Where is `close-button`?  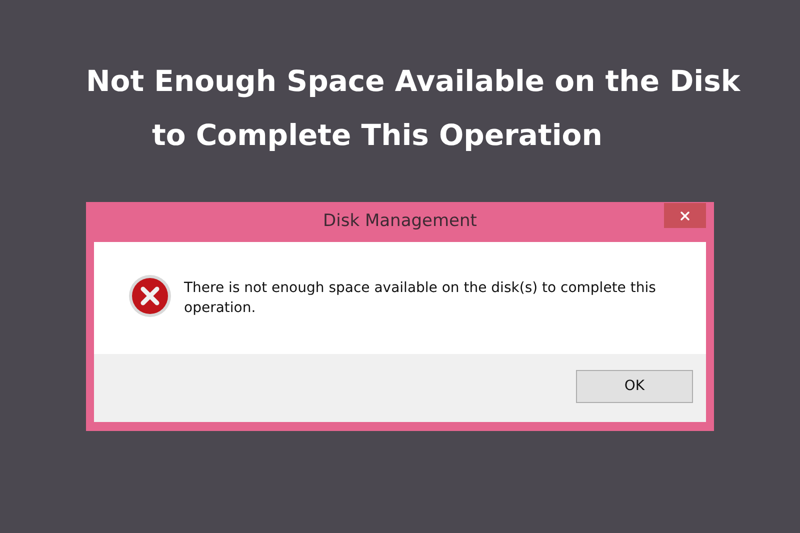
close-button is located at coordinates (685, 215).